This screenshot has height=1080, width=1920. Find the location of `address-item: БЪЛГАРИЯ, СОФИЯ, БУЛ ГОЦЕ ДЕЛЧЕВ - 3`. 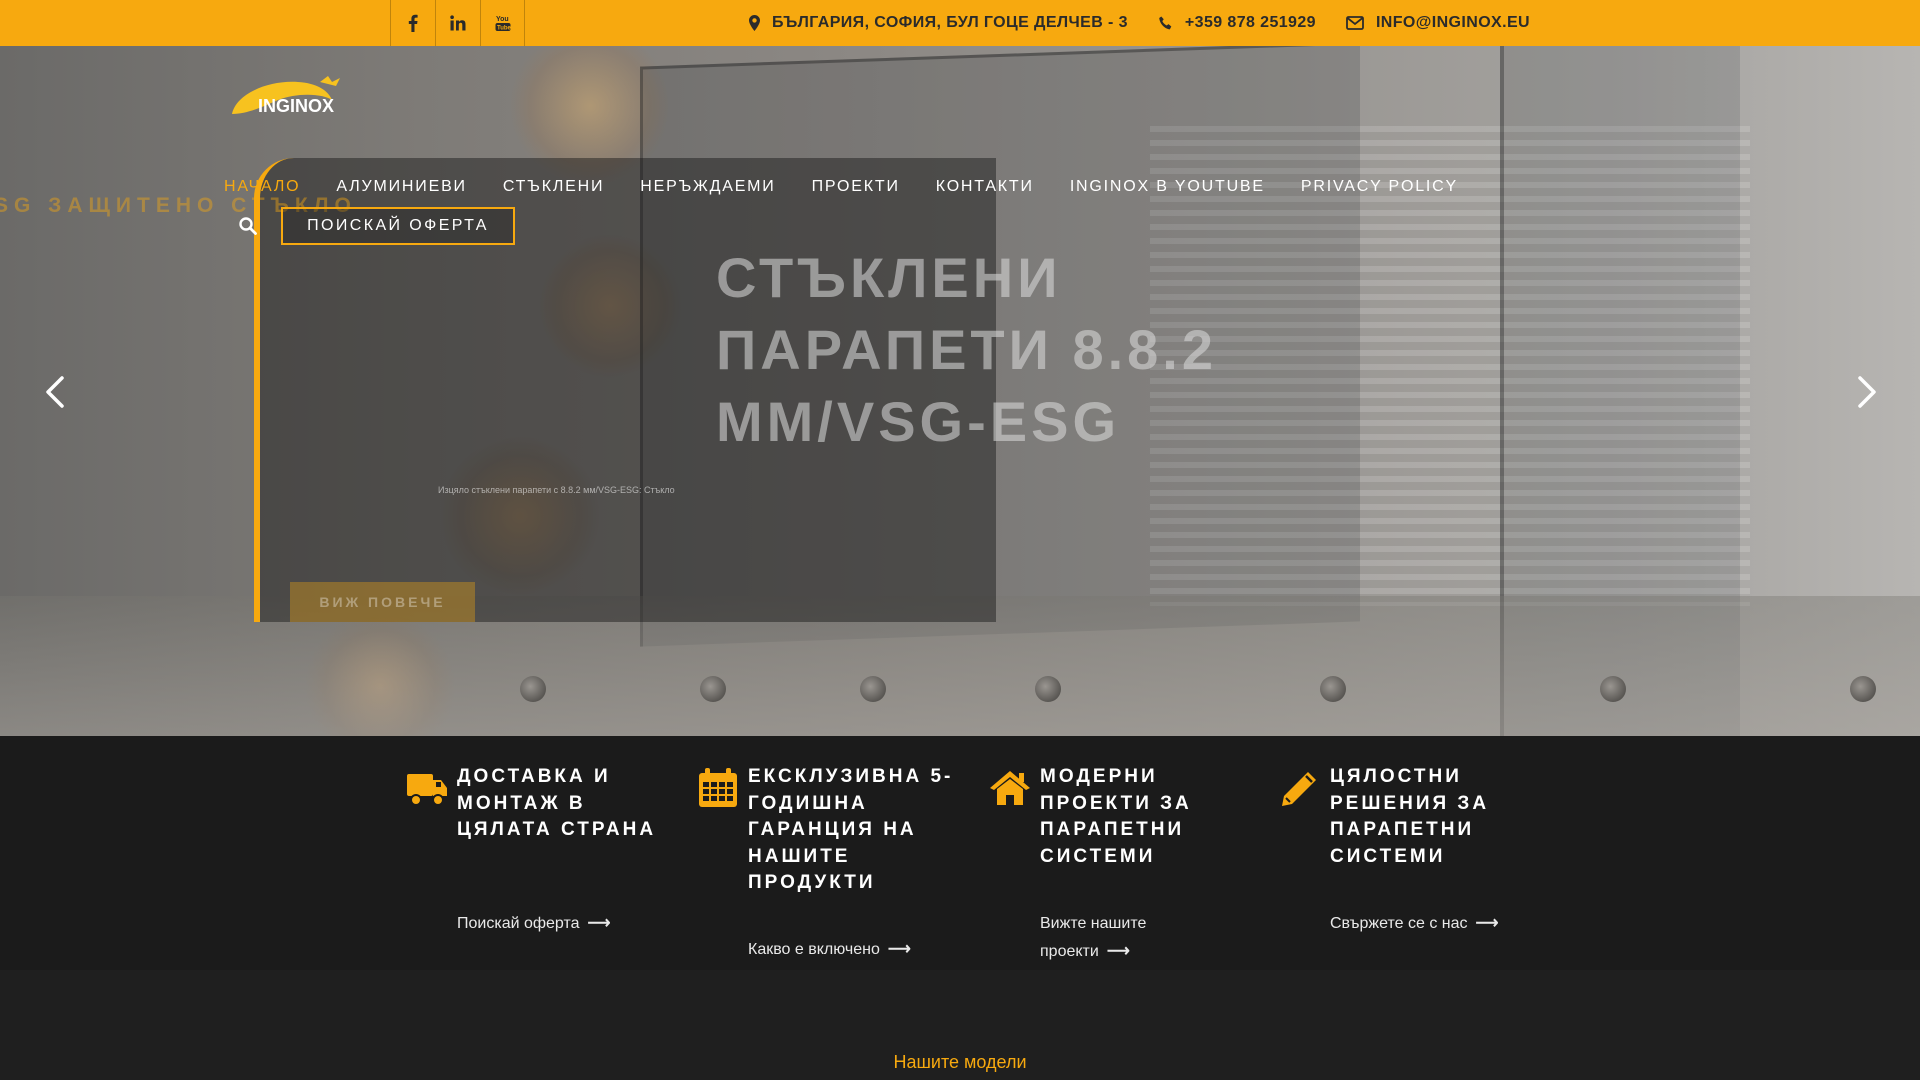

address-item: БЪЛГАРИЯ, СОФИЯ, БУЛ ГОЦЕ ДЕЛЧЕВ - 3 is located at coordinates (938, 23).